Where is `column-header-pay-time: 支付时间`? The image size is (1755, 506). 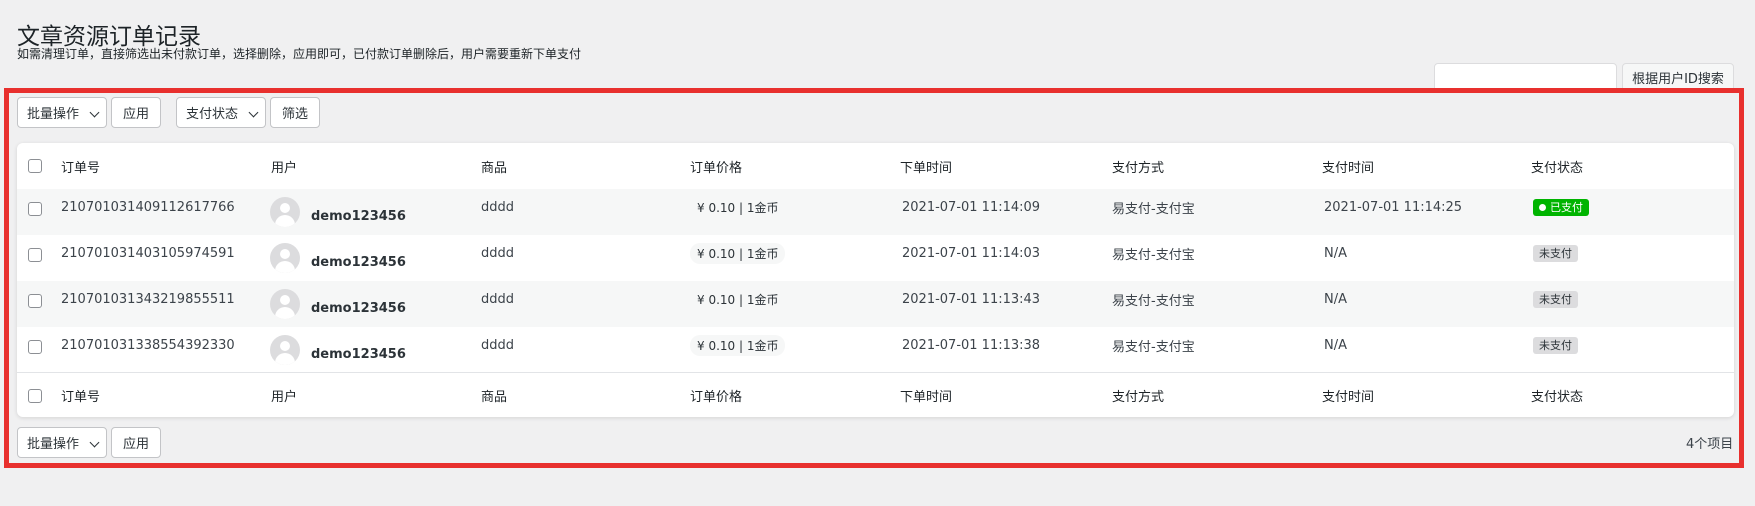 column-header-pay-time: 支付时间 is located at coordinates (1348, 166).